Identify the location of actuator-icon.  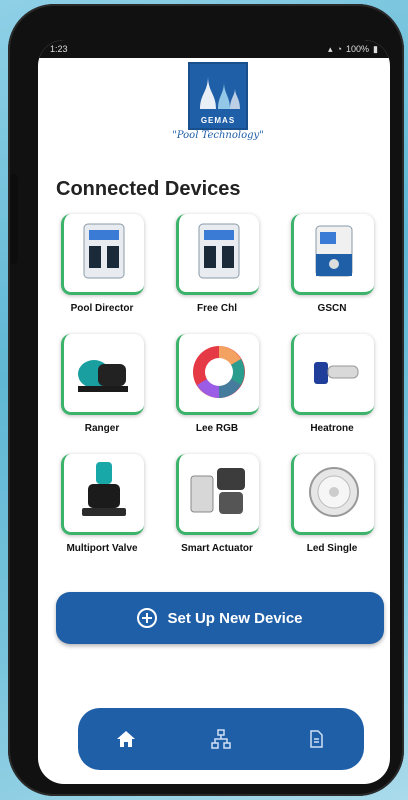
(217, 491).